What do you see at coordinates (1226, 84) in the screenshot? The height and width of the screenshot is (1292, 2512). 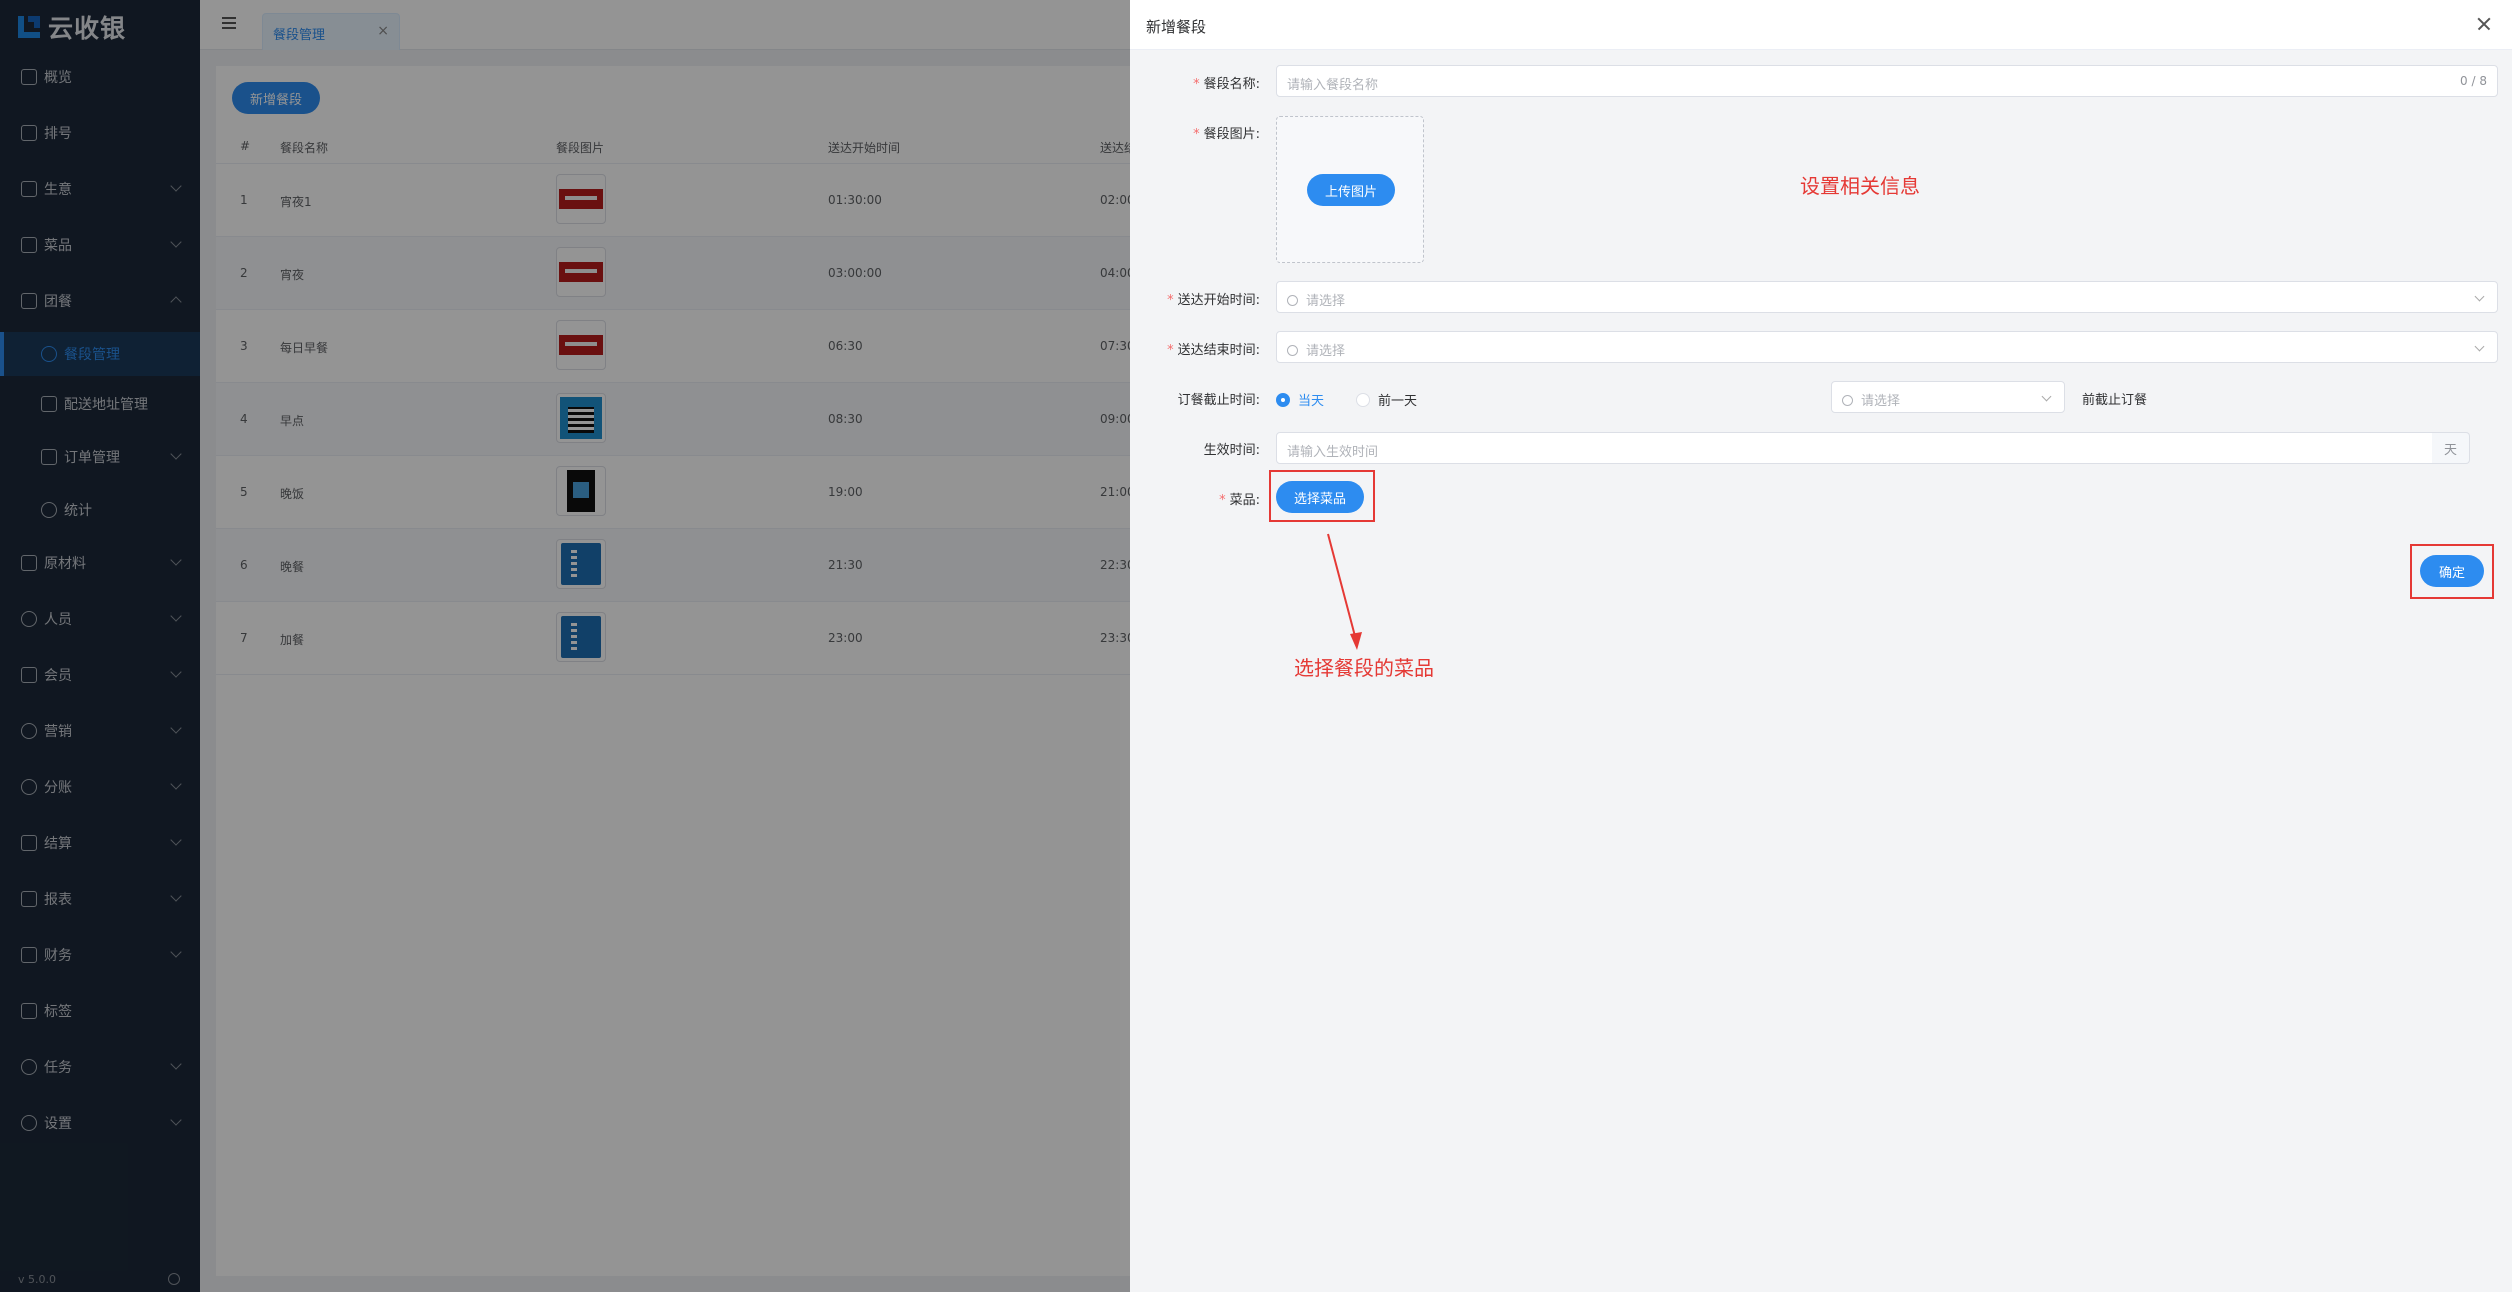 I see `name-label: * 餐段名称:` at bounding box center [1226, 84].